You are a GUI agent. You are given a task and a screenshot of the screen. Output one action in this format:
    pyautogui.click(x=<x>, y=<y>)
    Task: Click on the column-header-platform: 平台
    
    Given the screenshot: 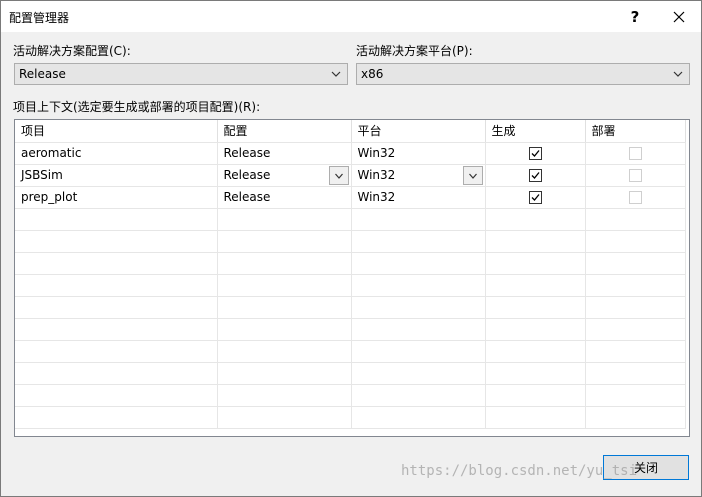 What is the action you would take?
    pyautogui.click(x=418, y=131)
    